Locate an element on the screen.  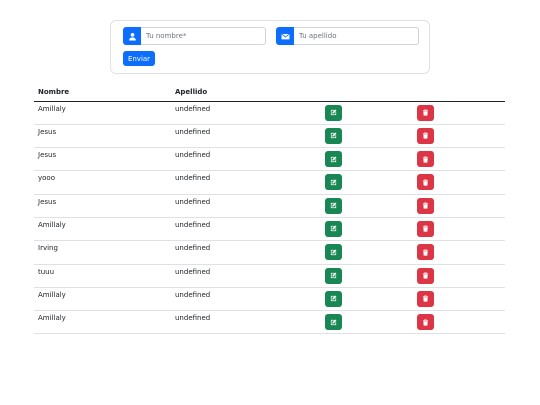
table-row: tuuu undefined is located at coordinates (269, 276).